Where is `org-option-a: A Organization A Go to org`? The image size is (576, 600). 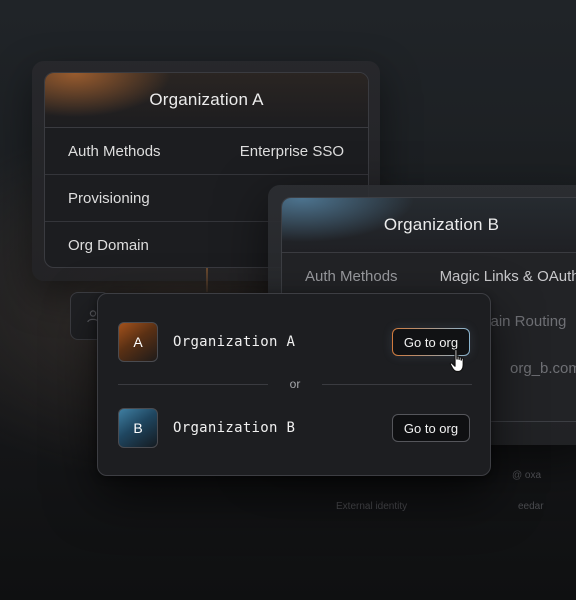 org-option-a: A Organization A Go to org is located at coordinates (294, 342).